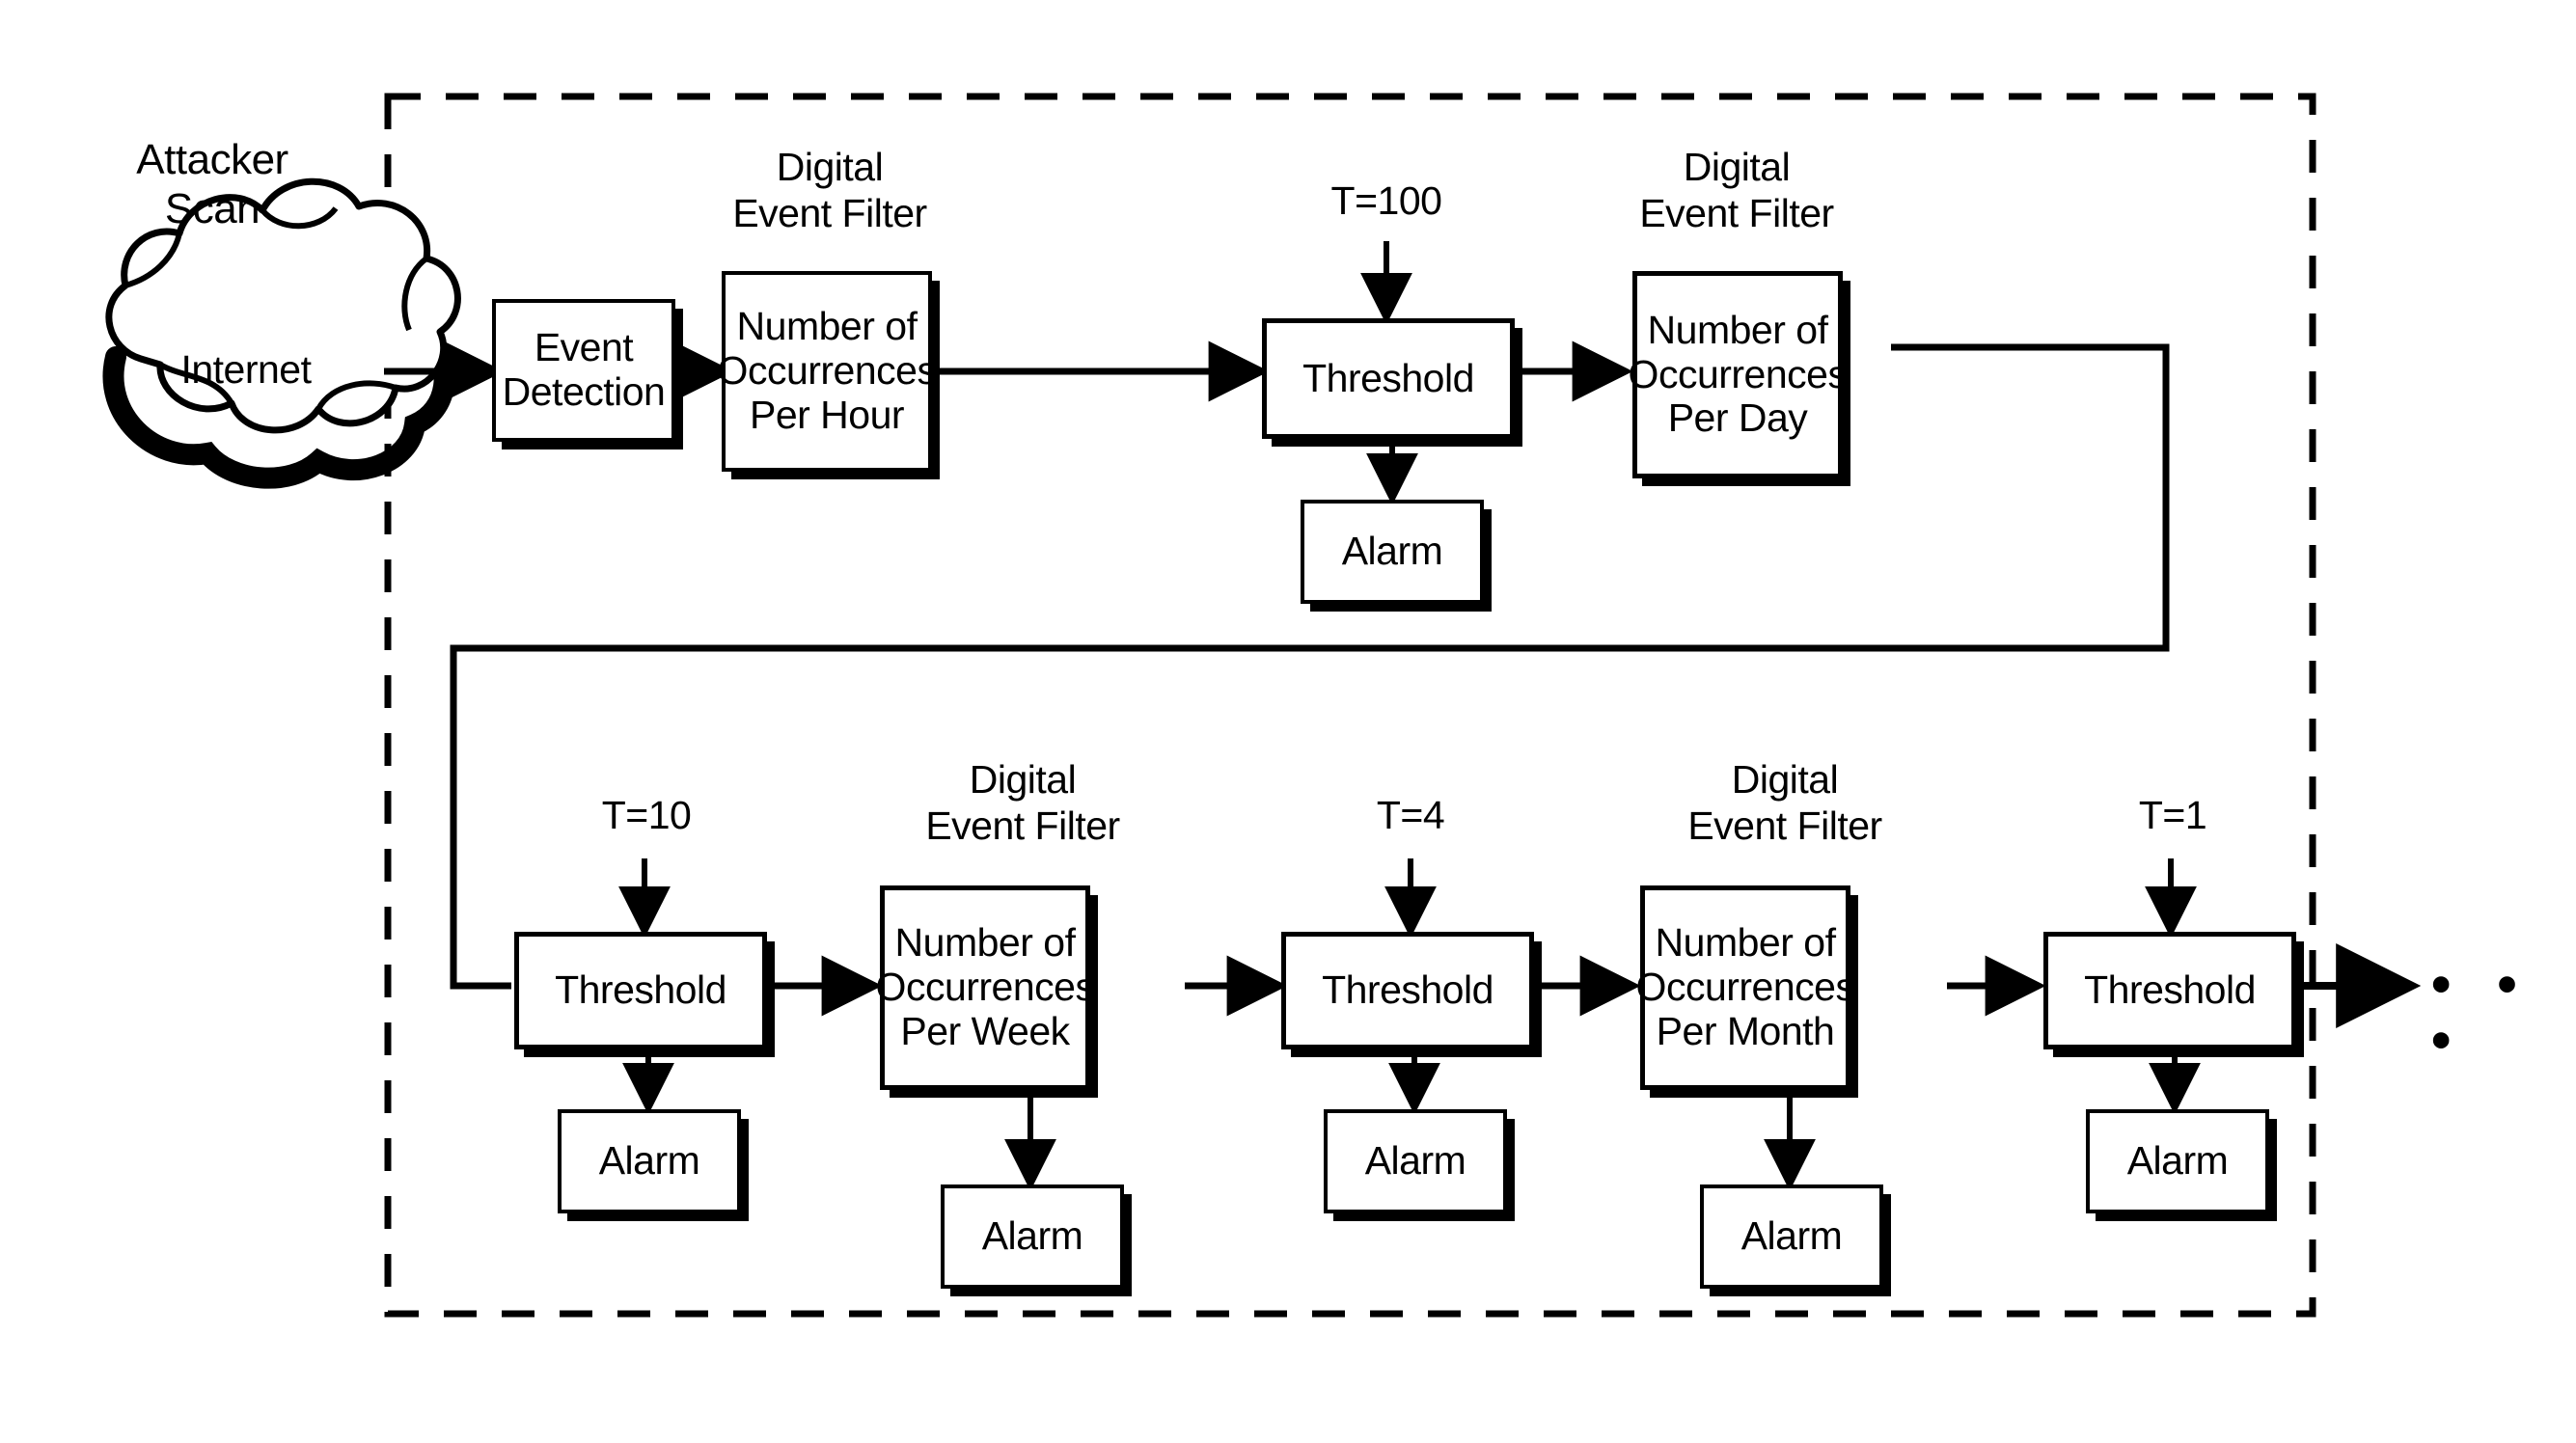 The image size is (2576, 1443). I want to click on attacker-scan-label: Attacker Scan, so click(212, 184).